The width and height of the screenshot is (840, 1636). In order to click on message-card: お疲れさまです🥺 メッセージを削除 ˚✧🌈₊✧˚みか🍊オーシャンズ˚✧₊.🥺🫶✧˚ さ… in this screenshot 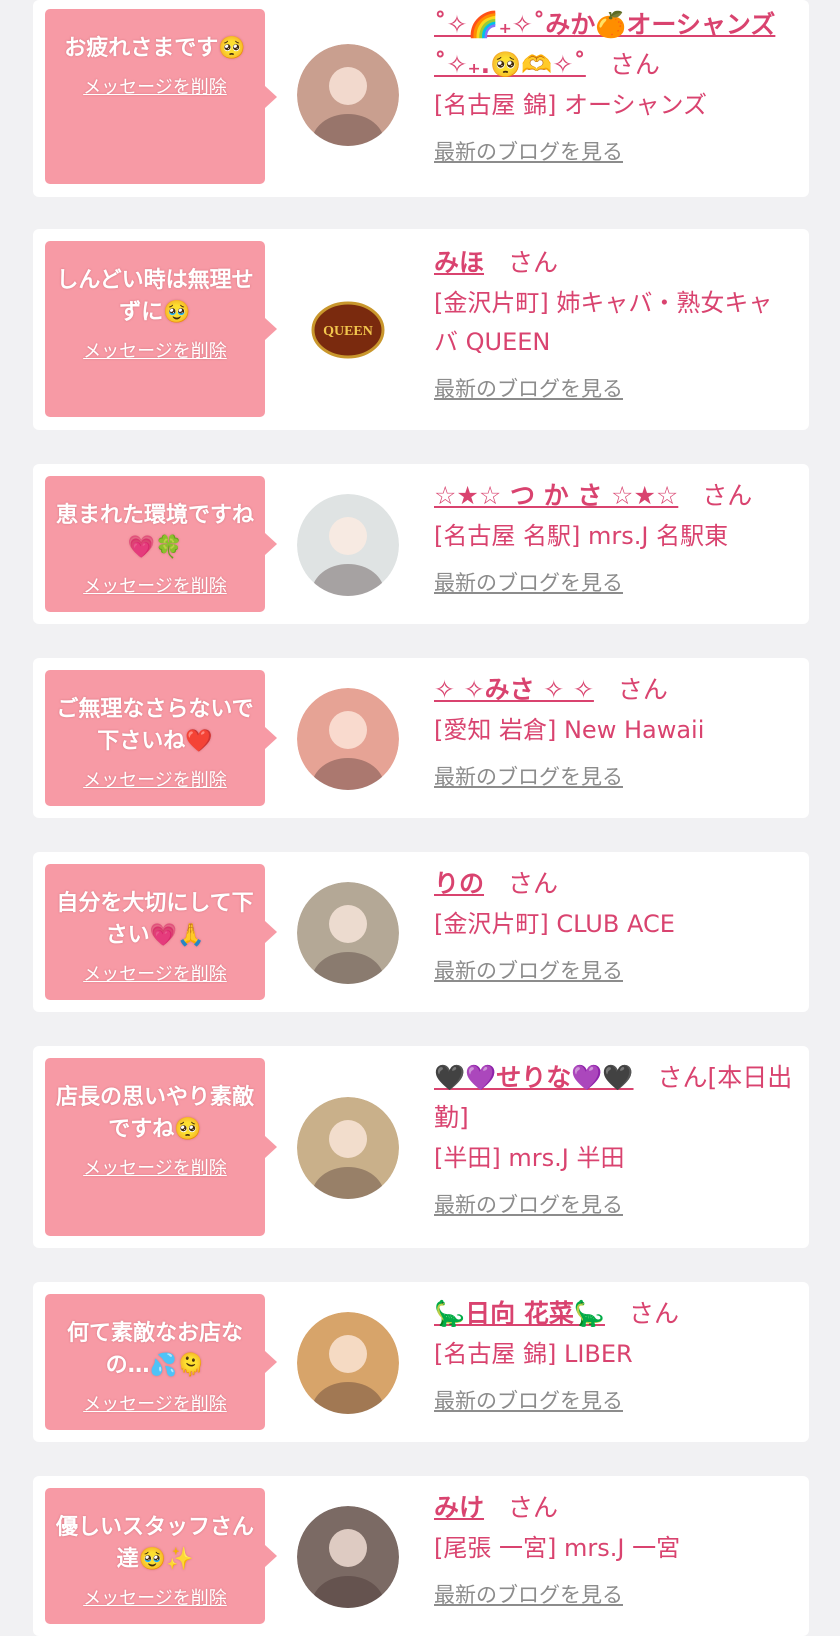, I will do `click(421, 98)`.